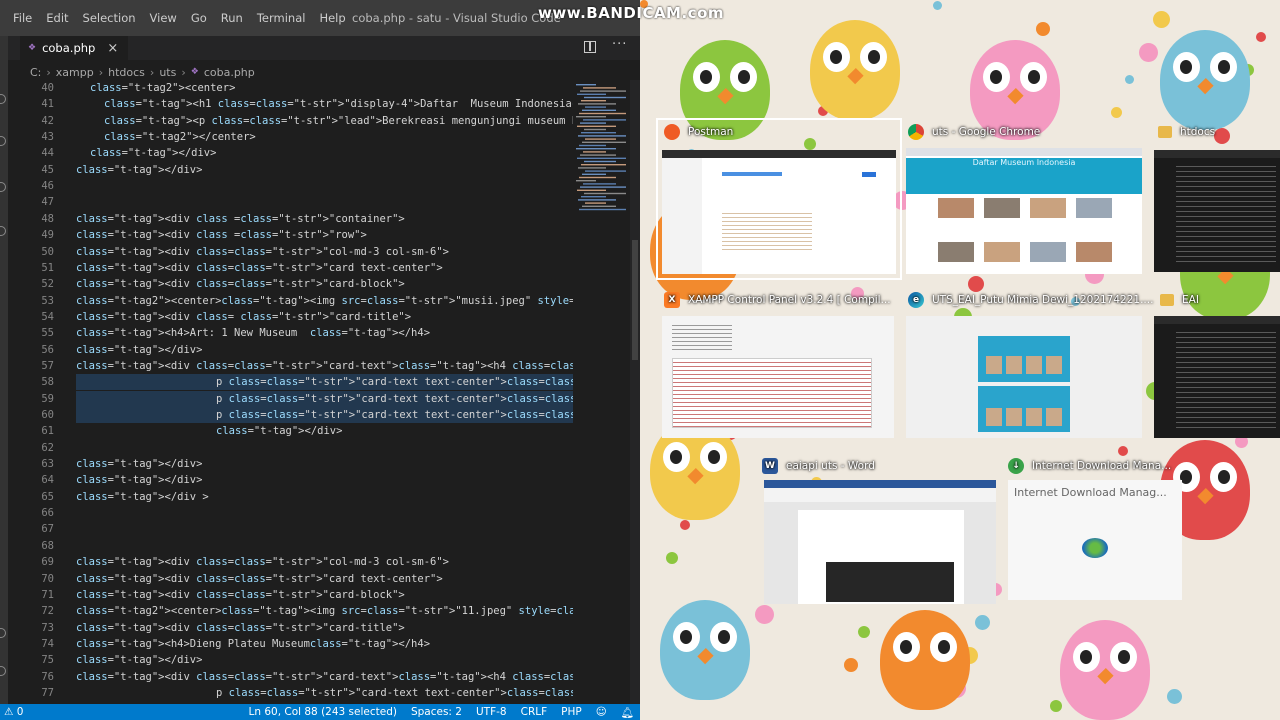 Image resolution: width=1280 pixels, height=720 pixels. I want to click on account-icon, so click(3, 633).